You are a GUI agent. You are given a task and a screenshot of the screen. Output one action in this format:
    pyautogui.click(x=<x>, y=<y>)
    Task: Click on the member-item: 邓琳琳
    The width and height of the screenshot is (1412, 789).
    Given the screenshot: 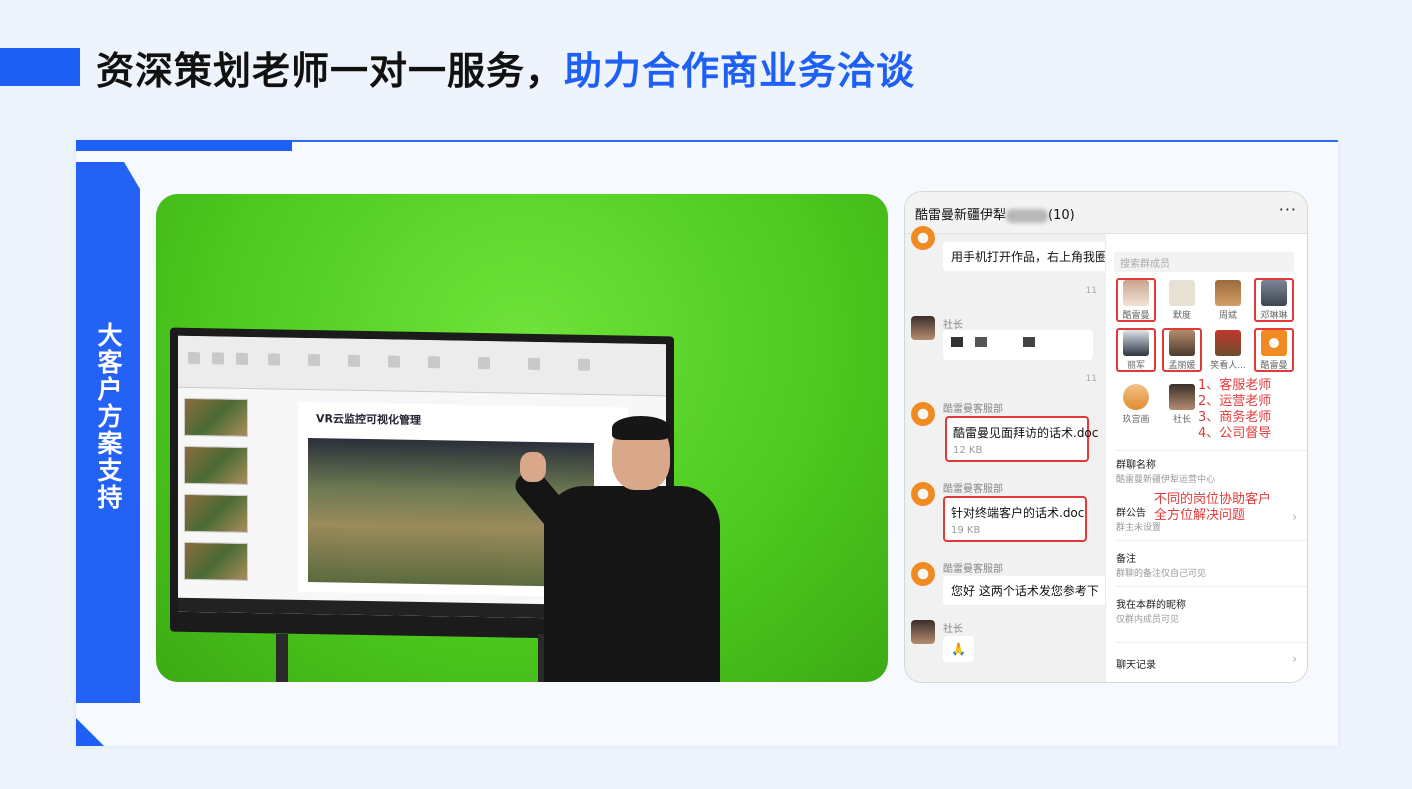 What is the action you would take?
    pyautogui.click(x=1274, y=300)
    